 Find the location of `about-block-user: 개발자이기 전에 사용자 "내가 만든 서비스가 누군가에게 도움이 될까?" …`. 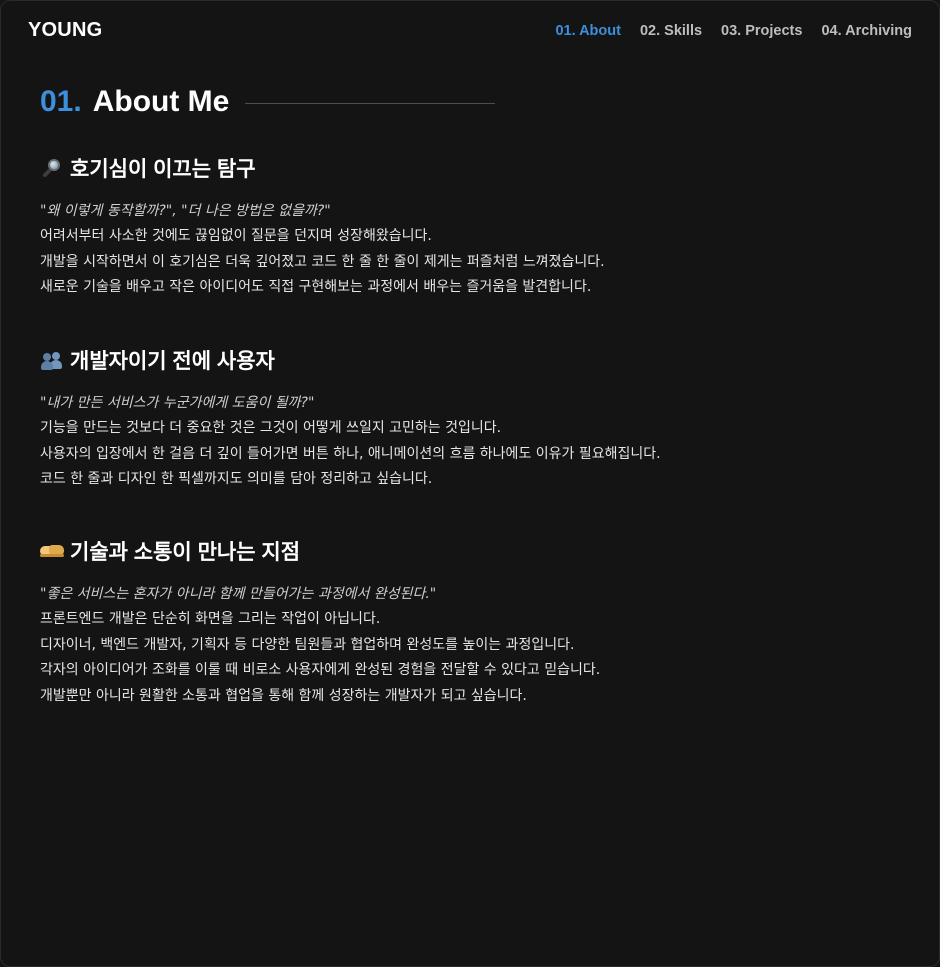

about-block-user: 개발자이기 전에 사용자 "내가 만든 서비스가 누군가에게 도움이 될까?" … is located at coordinates (480, 419).